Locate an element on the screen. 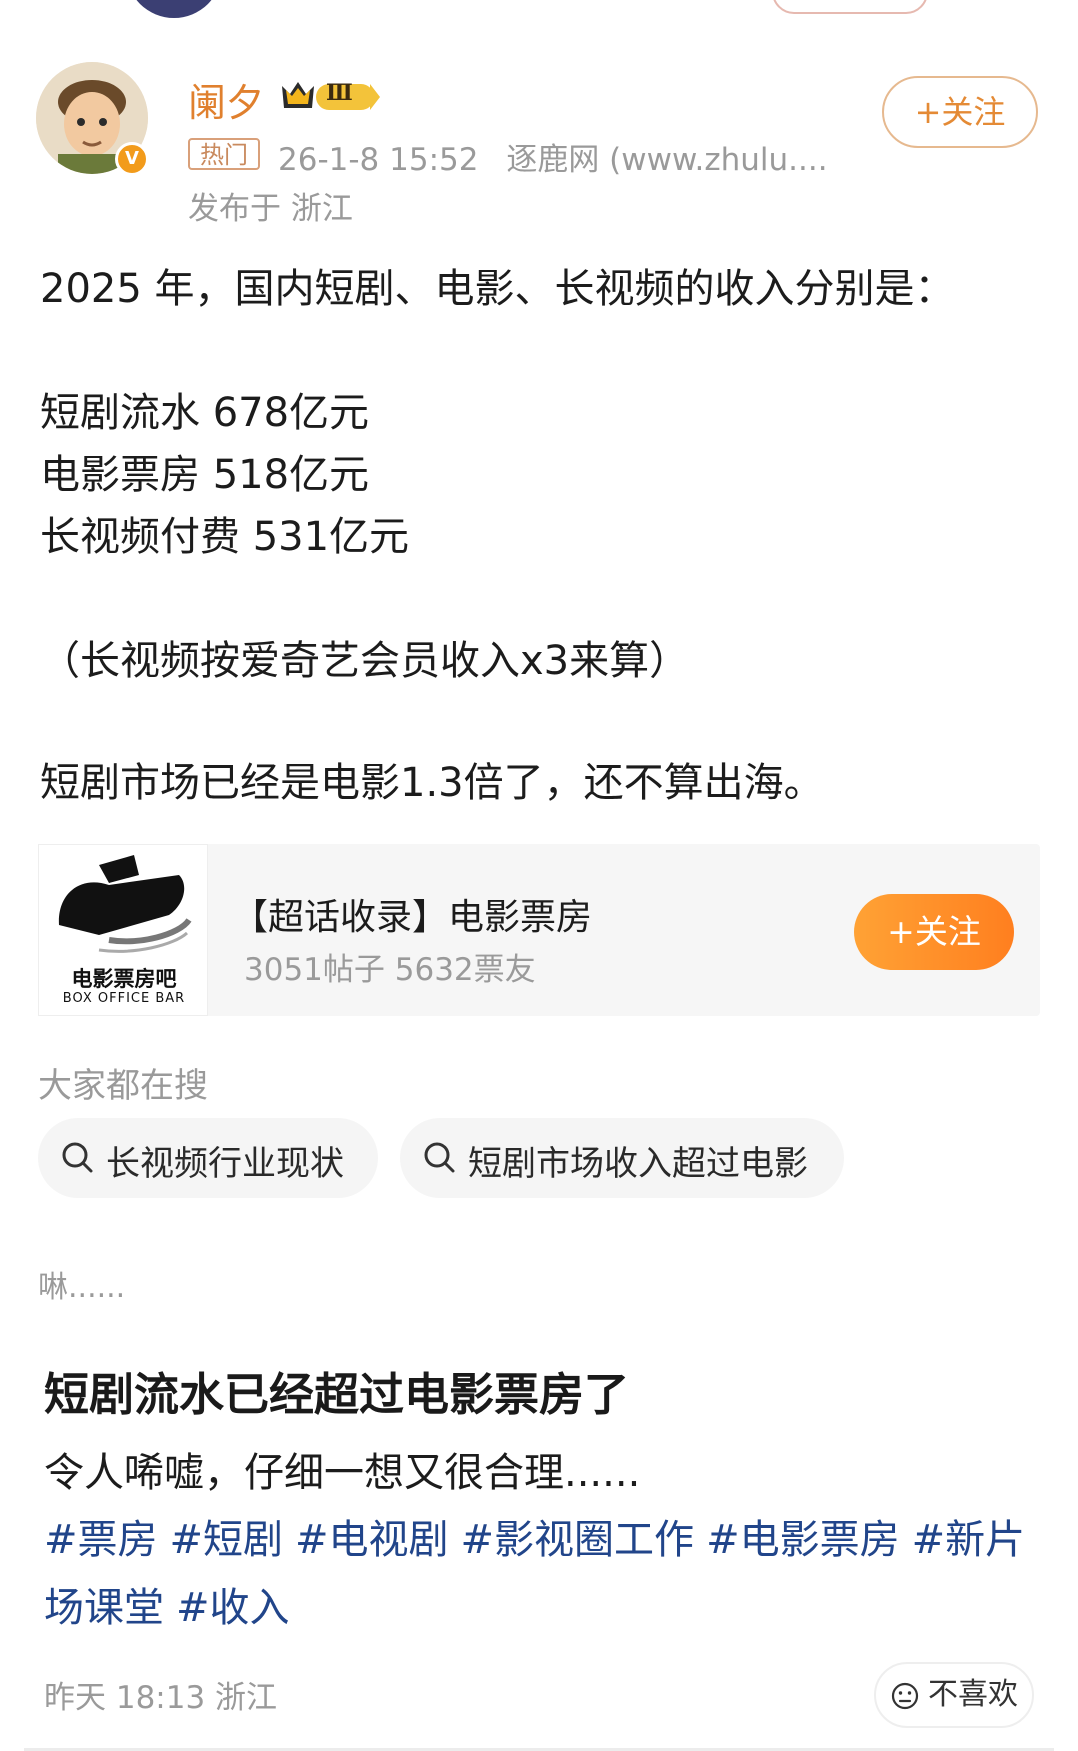 The height and width of the screenshot is (1751, 1078). film-reel-icon is located at coordinates (125, 904).